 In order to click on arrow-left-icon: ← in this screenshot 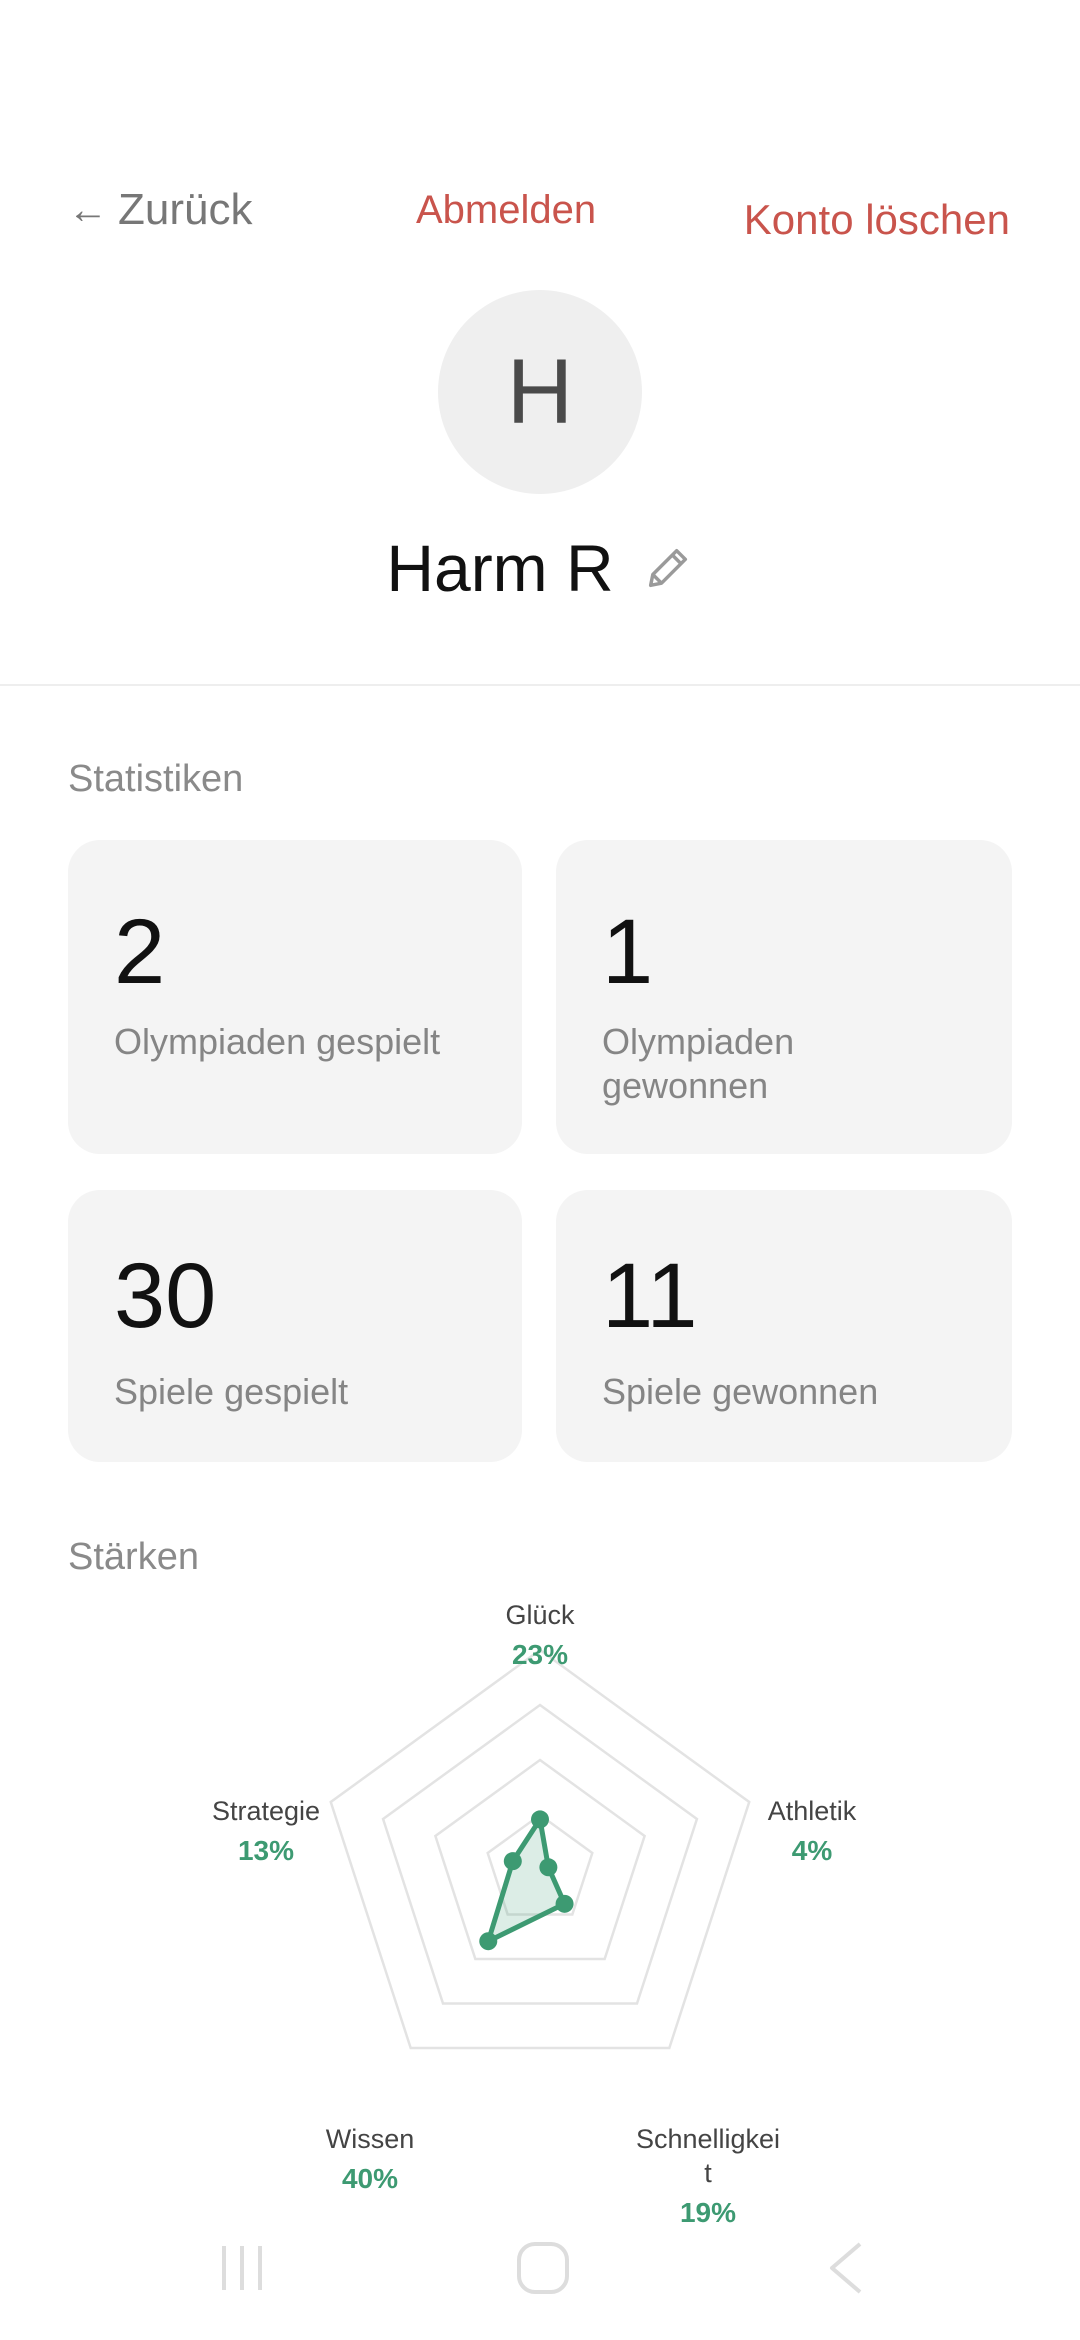, I will do `click(88, 210)`.